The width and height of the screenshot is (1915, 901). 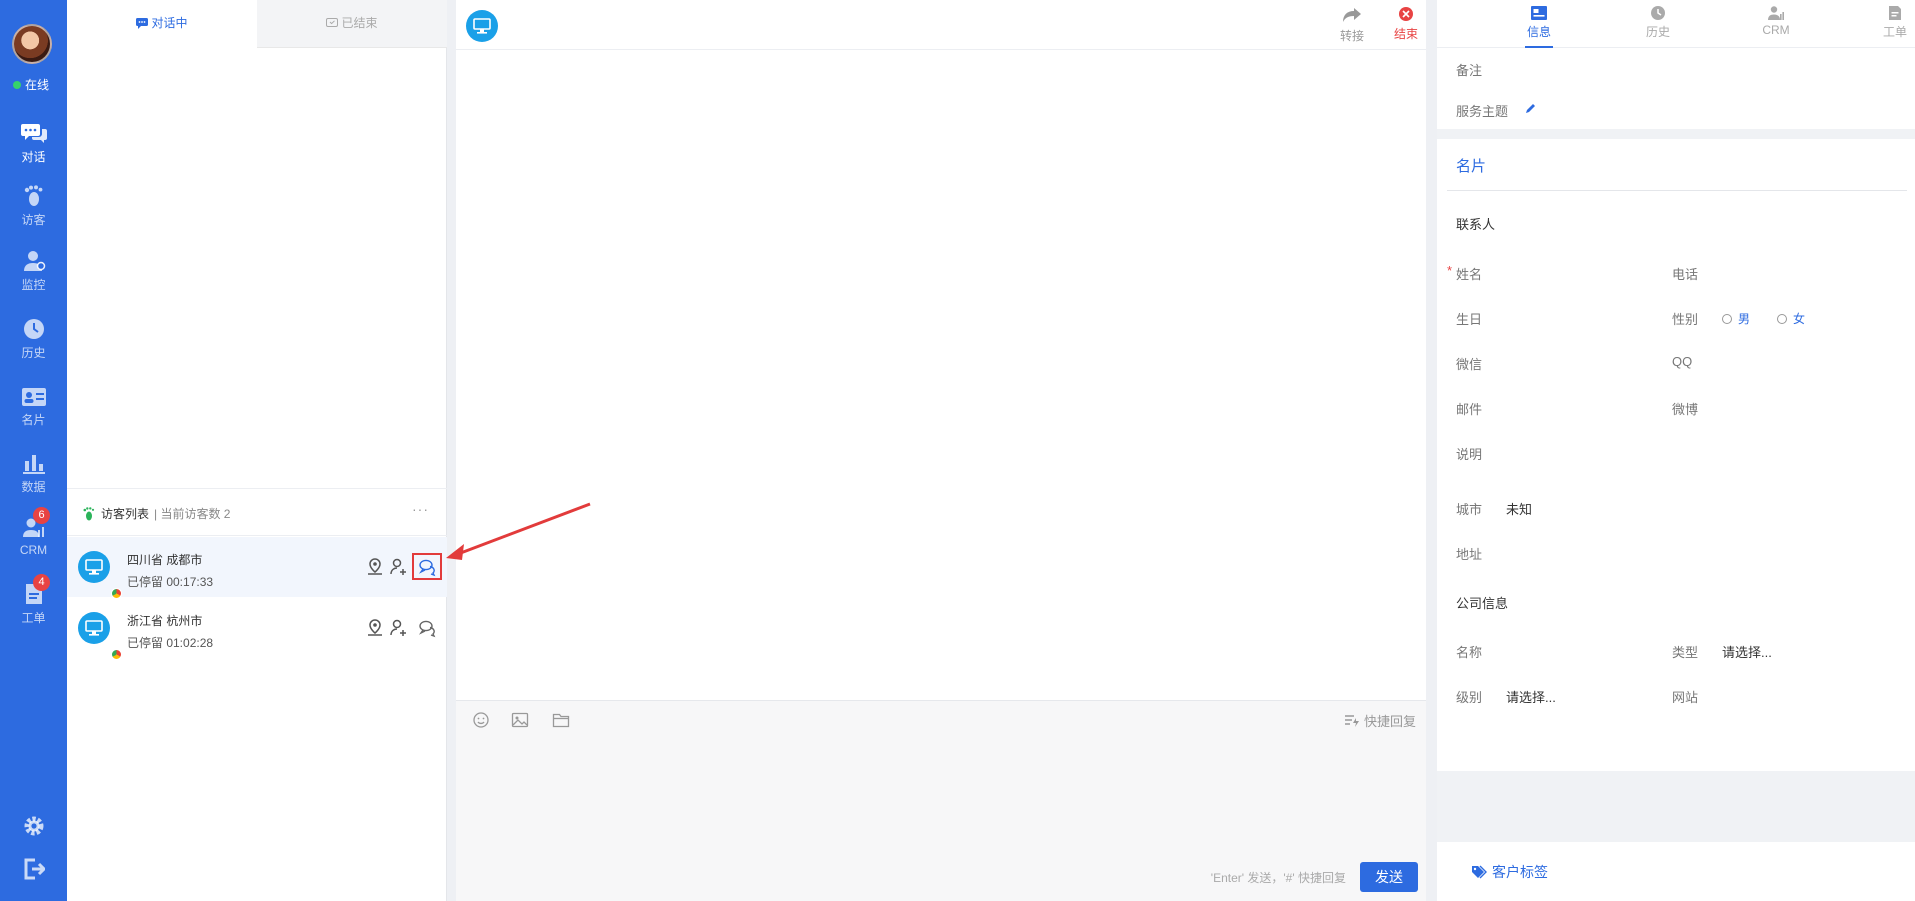 I want to click on nav-label: 监控, so click(x=33, y=285).